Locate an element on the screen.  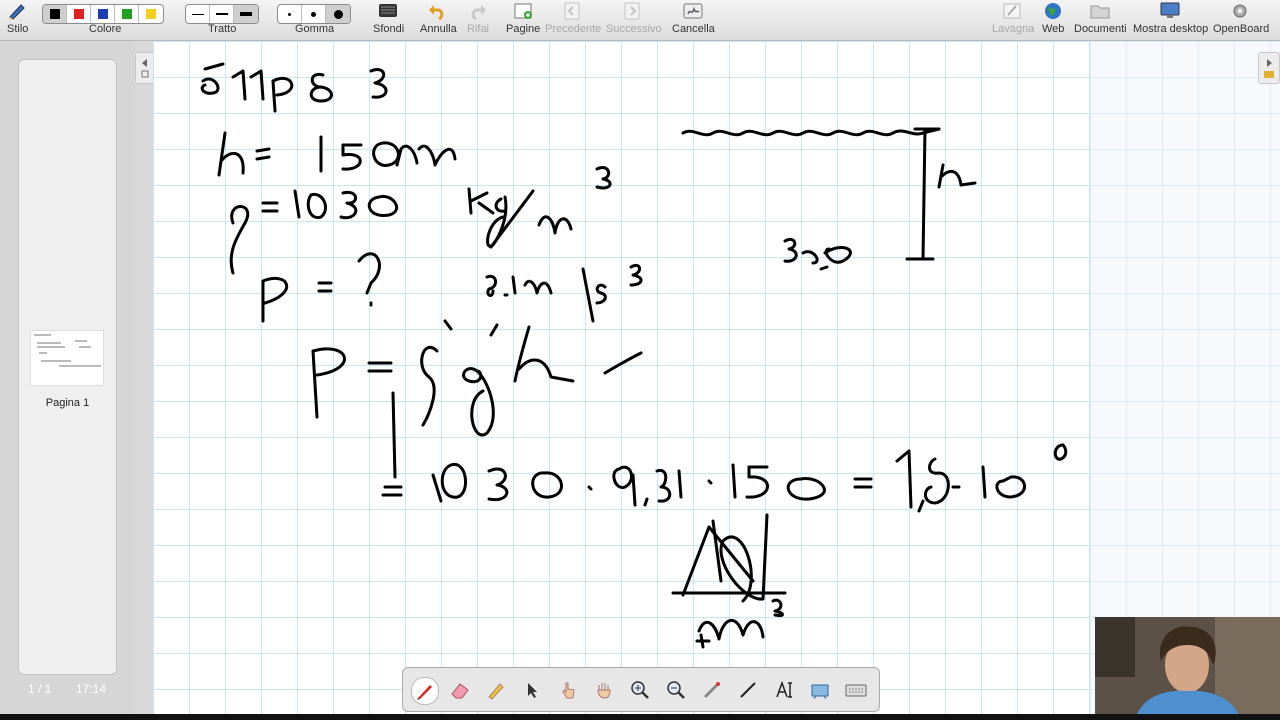
sfondi-label: Sfondi is located at coordinates (389, 29).